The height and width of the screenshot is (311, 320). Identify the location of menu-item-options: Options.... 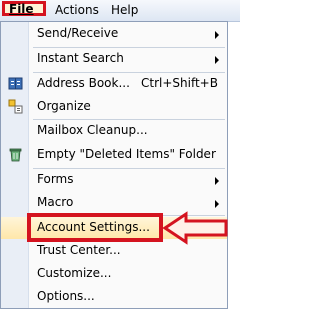
(114, 297).